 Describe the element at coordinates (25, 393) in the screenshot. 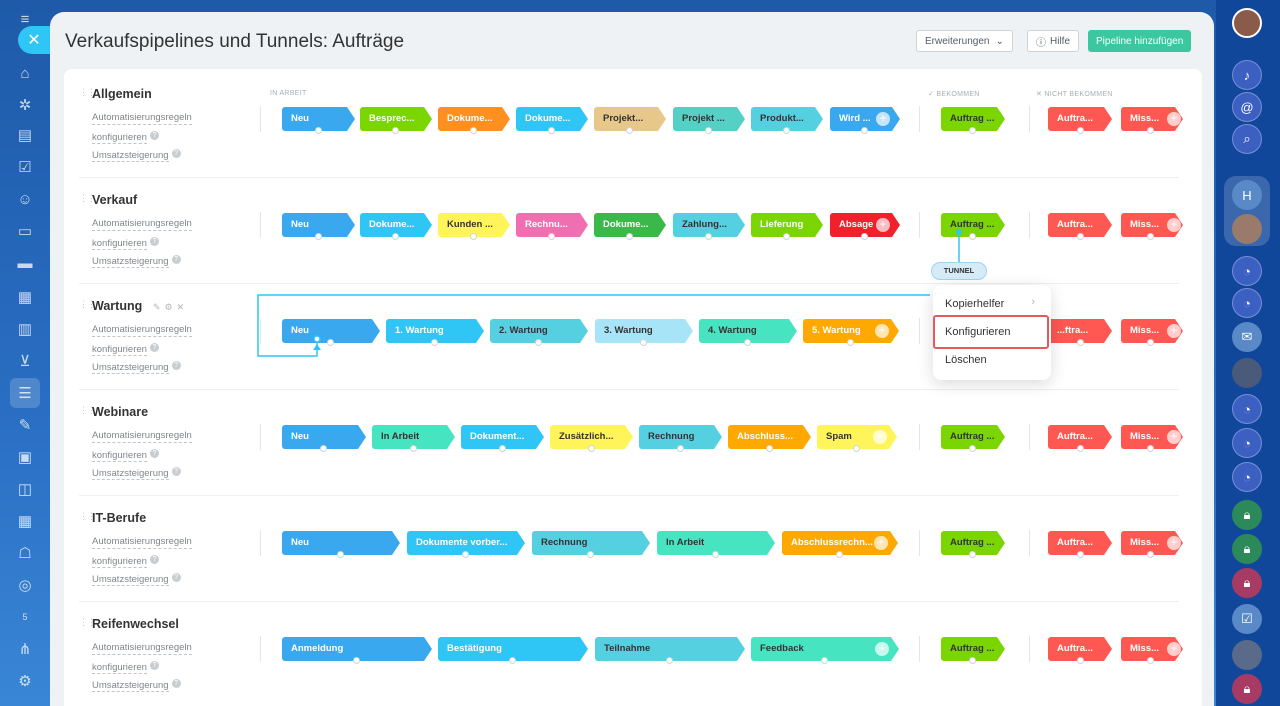

I see `pipeline-icon: ☰` at that location.